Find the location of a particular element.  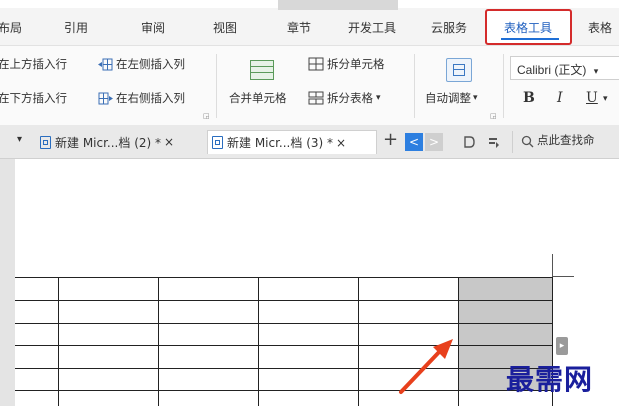

doc-tab-2-label: 新建 Micr...档 (2) * is located at coordinates (108, 142).